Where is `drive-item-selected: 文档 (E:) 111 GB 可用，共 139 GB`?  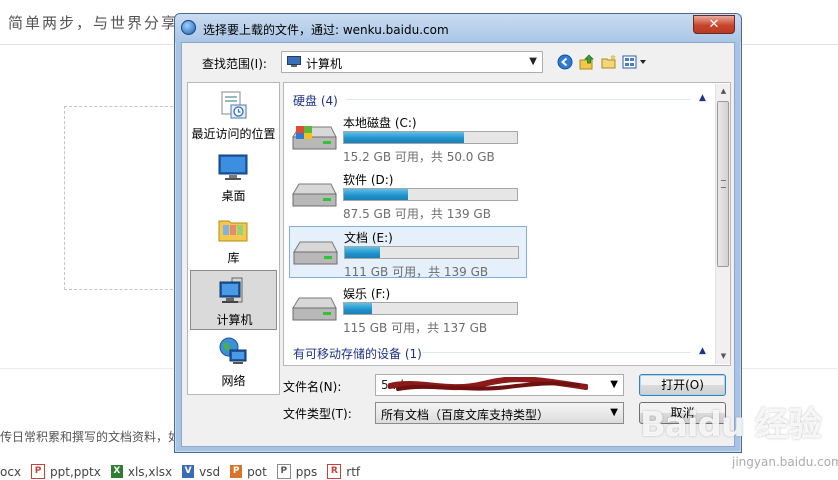 drive-item-selected: 文档 (E:) 111 GB 可用，共 139 GB is located at coordinates (408, 252).